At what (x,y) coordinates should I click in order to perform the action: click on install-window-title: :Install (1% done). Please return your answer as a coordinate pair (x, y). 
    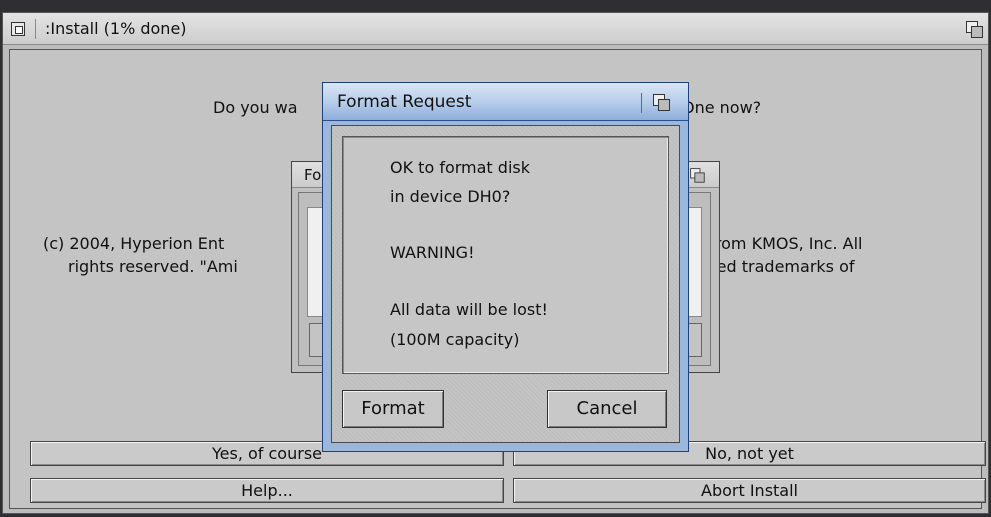
    Looking at the image, I should click on (116, 28).